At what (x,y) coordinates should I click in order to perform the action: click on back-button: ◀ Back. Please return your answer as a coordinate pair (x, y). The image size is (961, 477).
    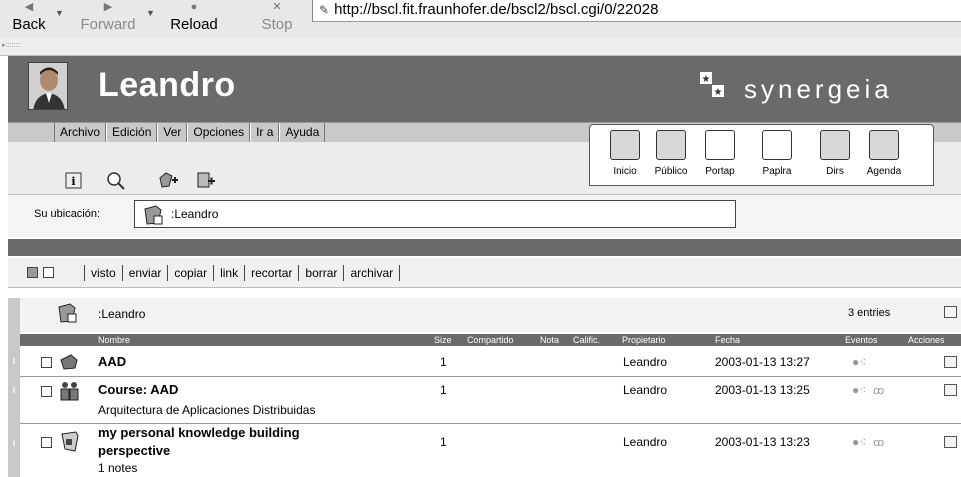
    Looking at the image, I should click on (29, 19).